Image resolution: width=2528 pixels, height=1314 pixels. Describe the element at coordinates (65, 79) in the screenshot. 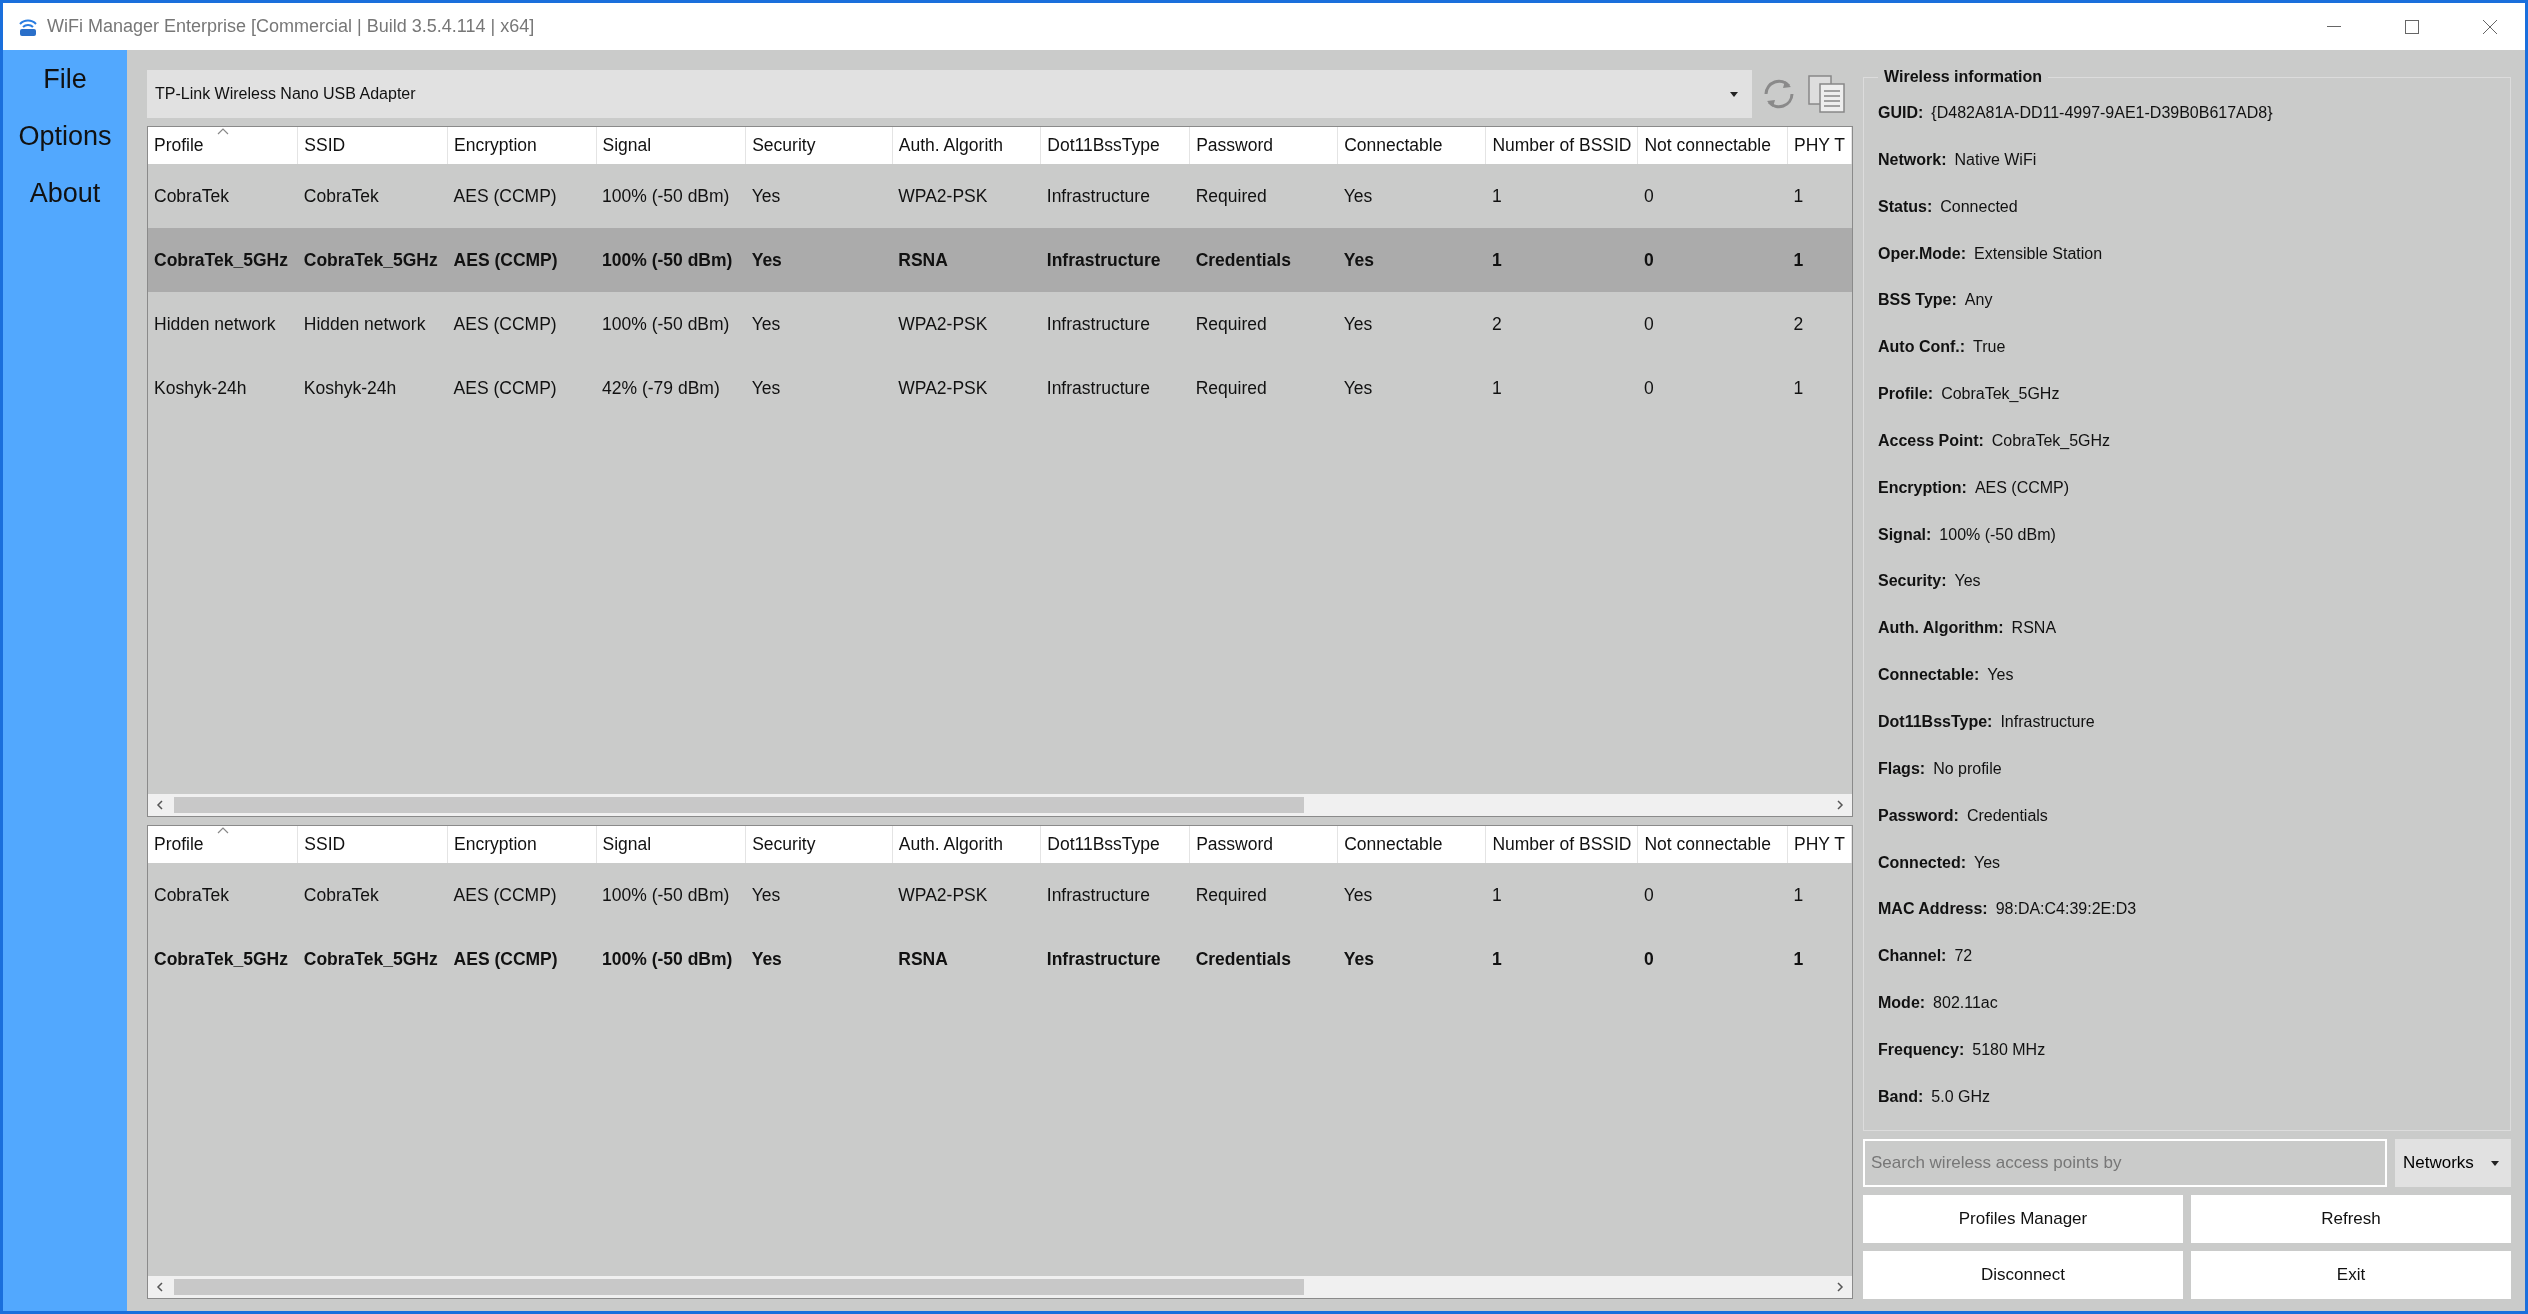

I see `menu-item: File` at that location.